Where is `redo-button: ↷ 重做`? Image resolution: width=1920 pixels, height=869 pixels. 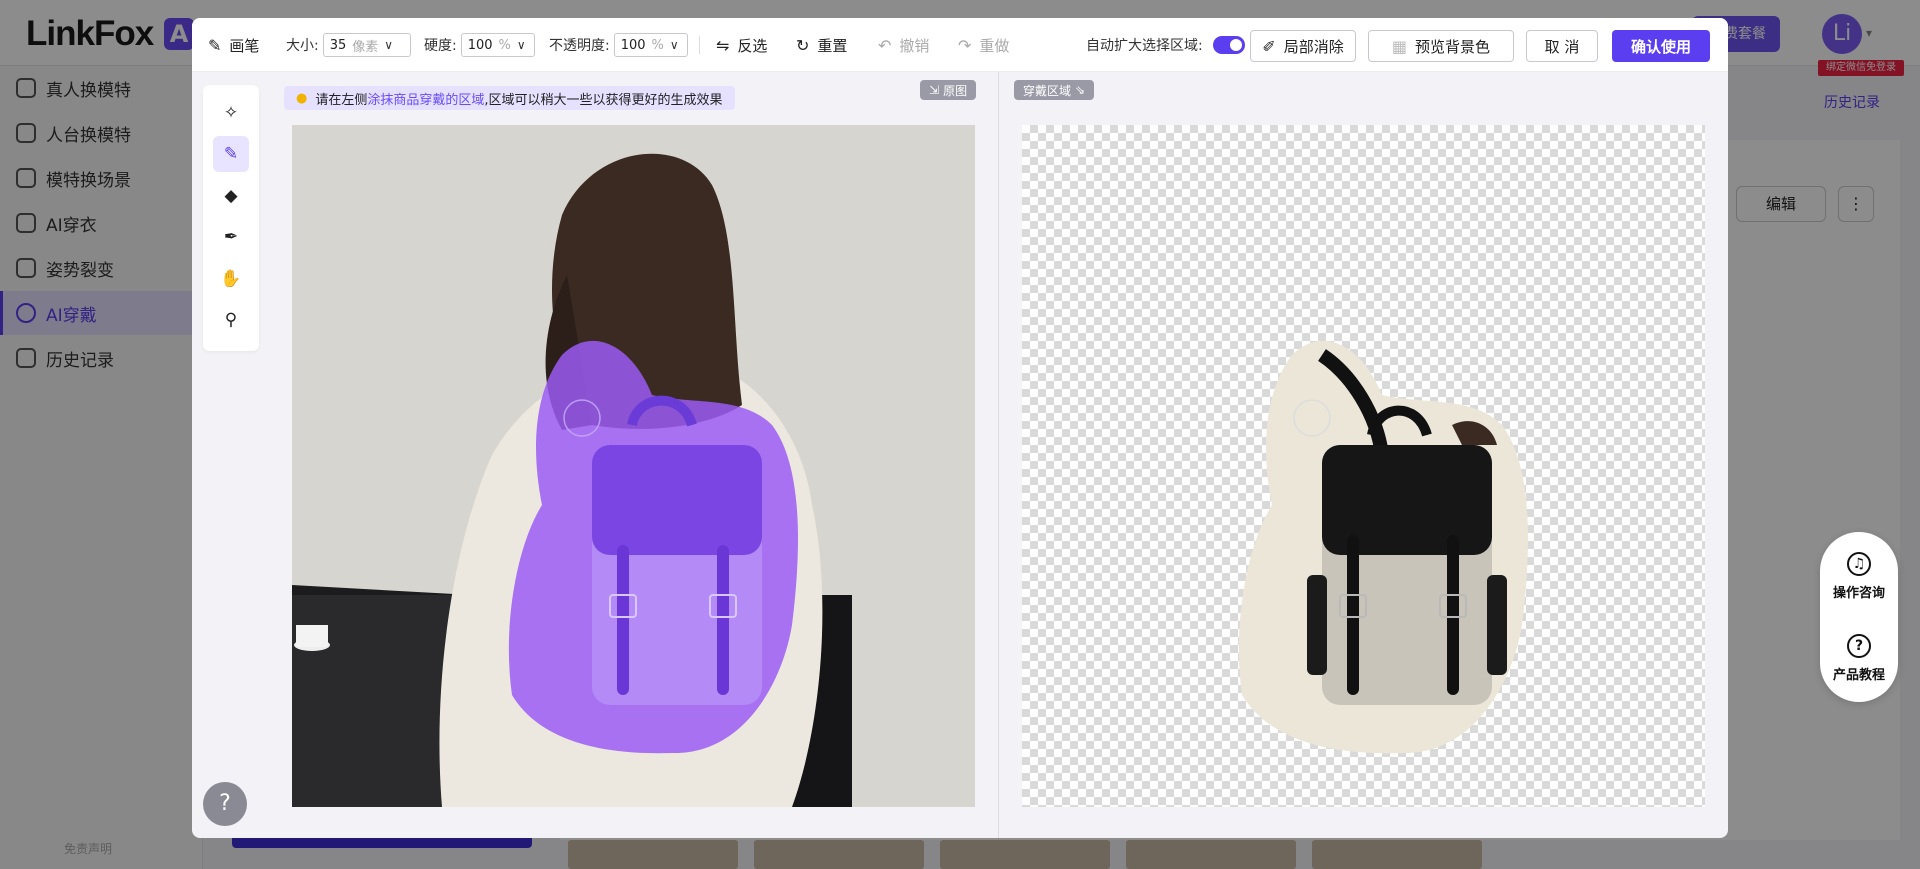
redo-button: ↷ 重做 is located at coordinates (983, 45).